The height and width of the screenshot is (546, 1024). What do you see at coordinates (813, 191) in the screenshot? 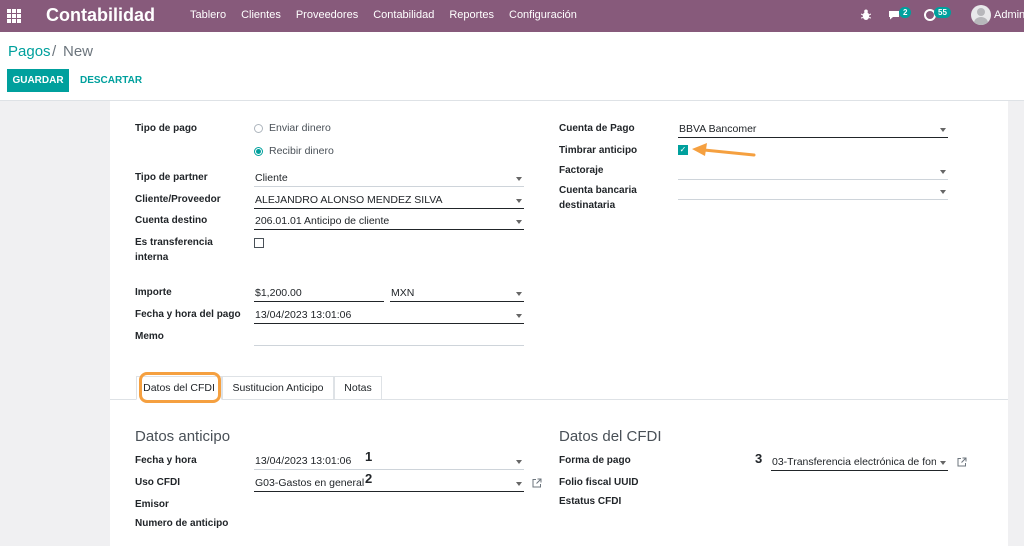
I see `cuenta-bancaria-select` at bounding box center [813, 191].